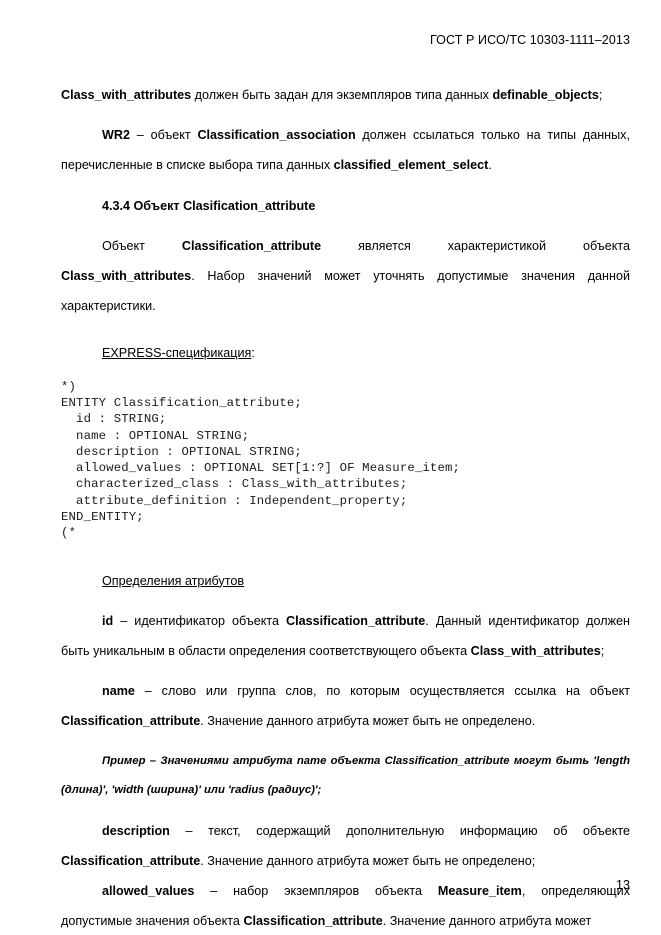  I want to click on p1-text-end: ;, so click(600, 95).